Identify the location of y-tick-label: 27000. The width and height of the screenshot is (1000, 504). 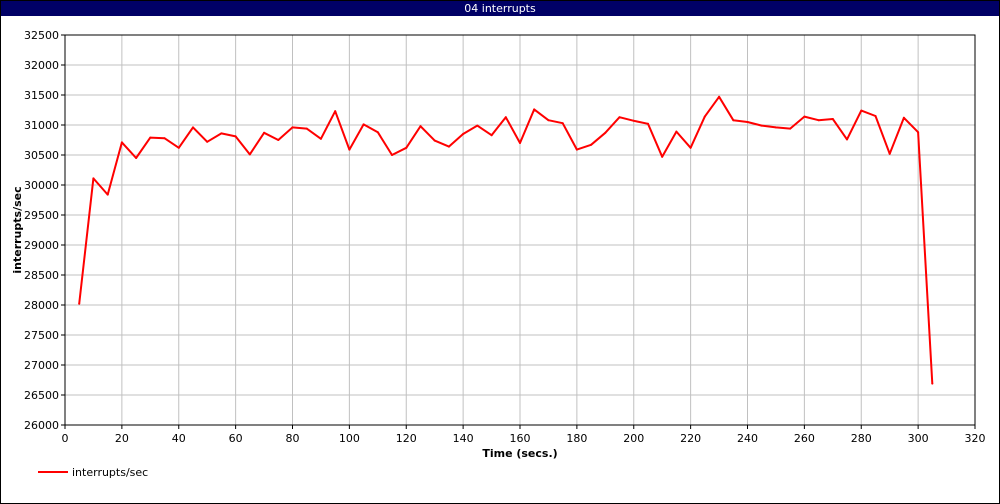
(41, 365).